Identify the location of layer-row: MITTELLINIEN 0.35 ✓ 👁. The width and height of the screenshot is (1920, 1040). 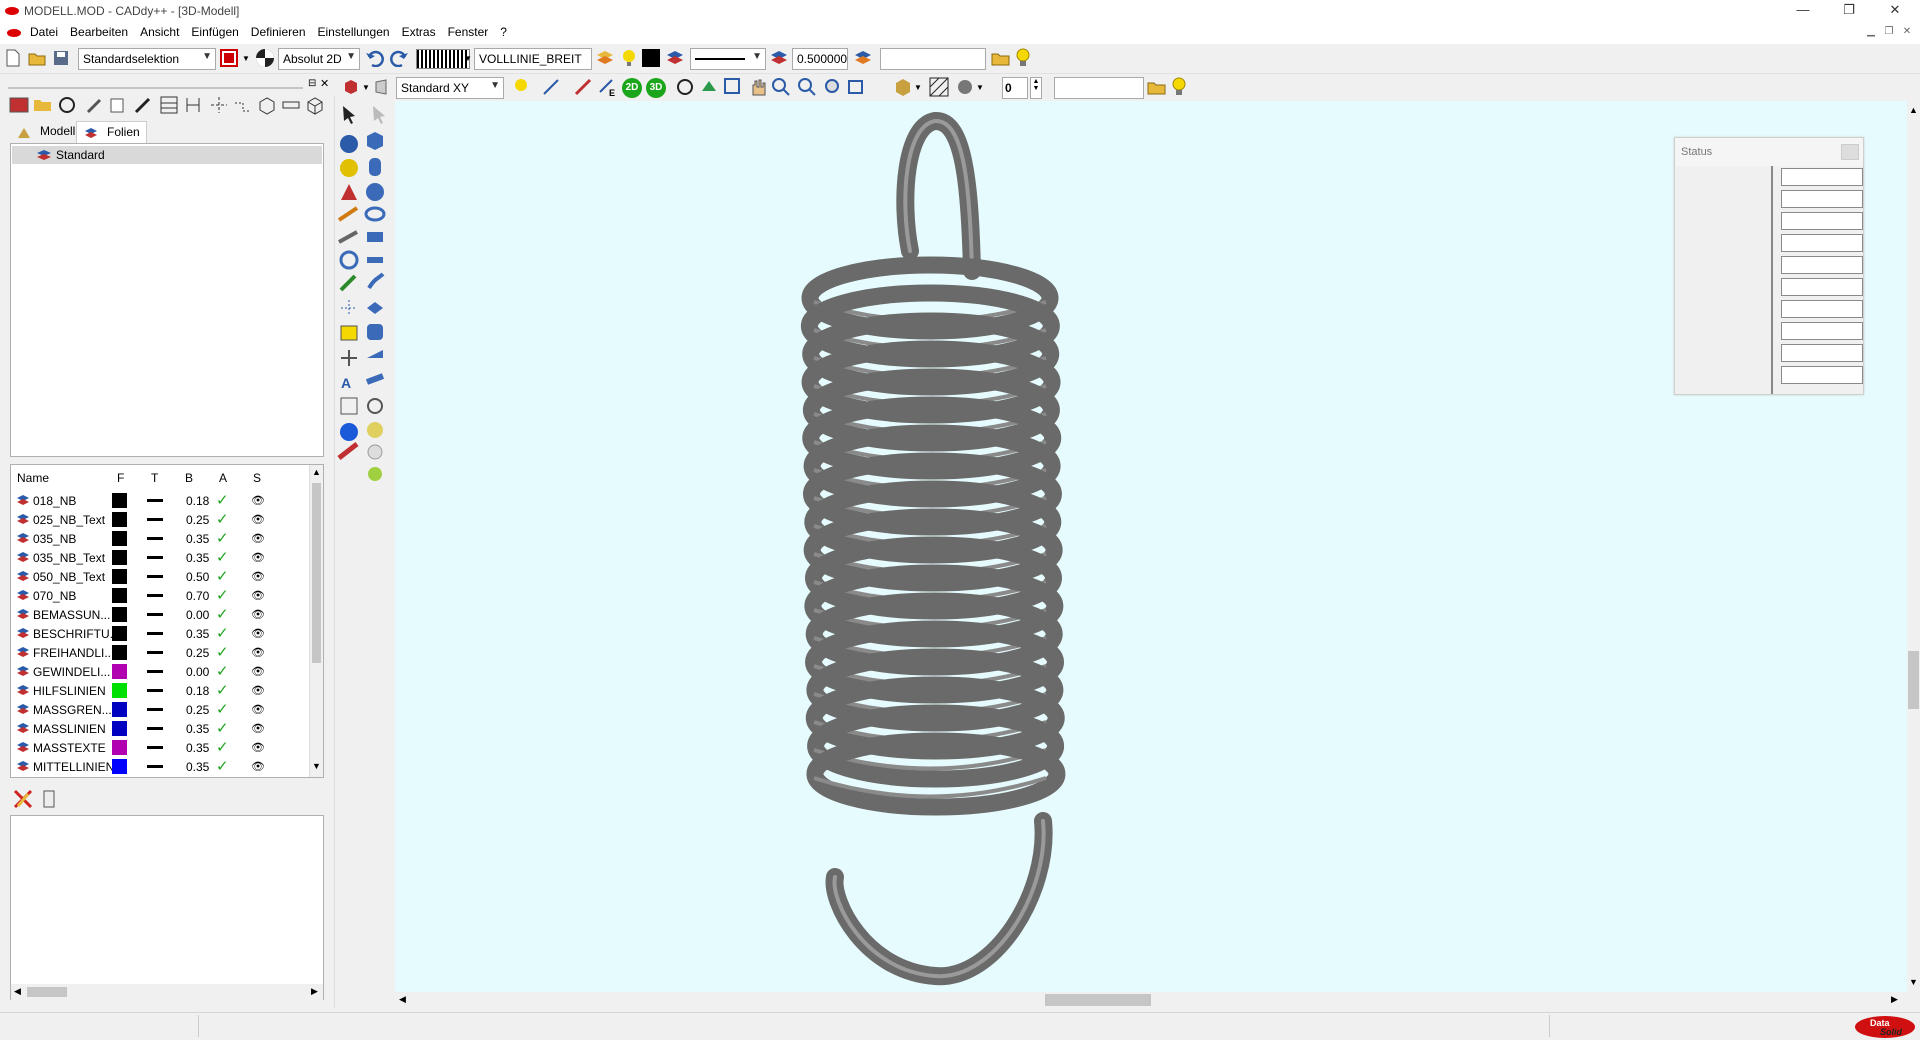
(160, 766).